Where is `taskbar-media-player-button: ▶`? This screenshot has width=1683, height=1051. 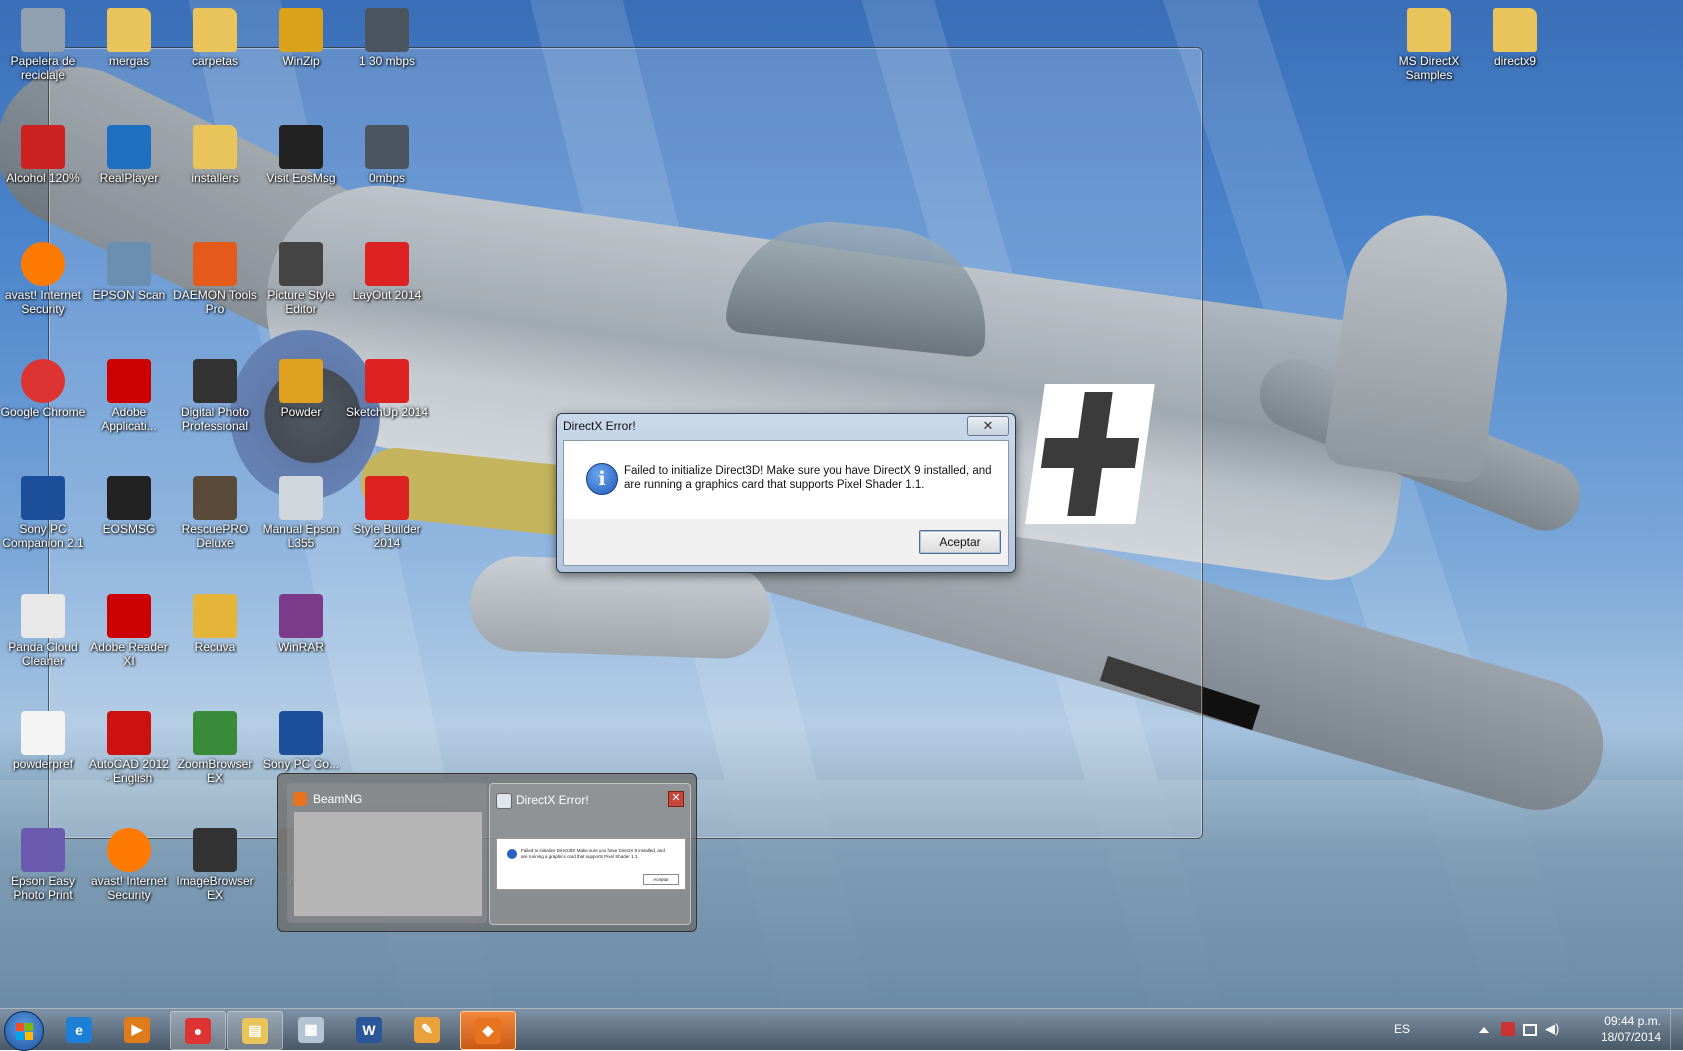
taskbar-media-player-button: ▶ is located at coordinates (137, 1029).